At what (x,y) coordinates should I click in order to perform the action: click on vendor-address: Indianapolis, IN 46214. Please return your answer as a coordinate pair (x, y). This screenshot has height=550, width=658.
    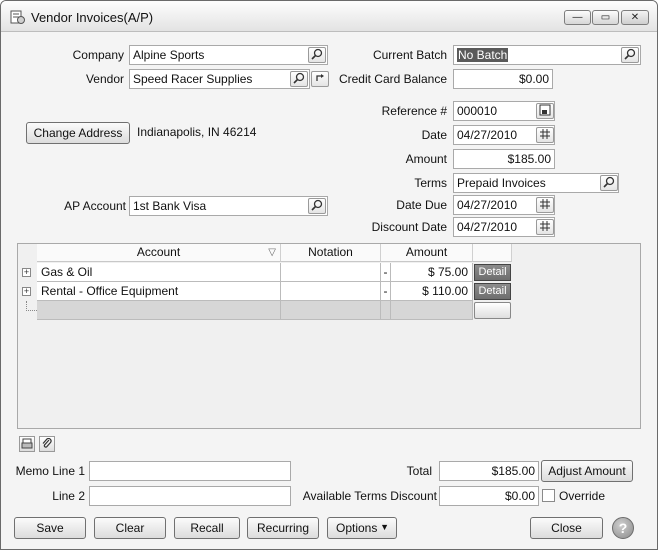
    Looking at the image, I should click on (197, 132).